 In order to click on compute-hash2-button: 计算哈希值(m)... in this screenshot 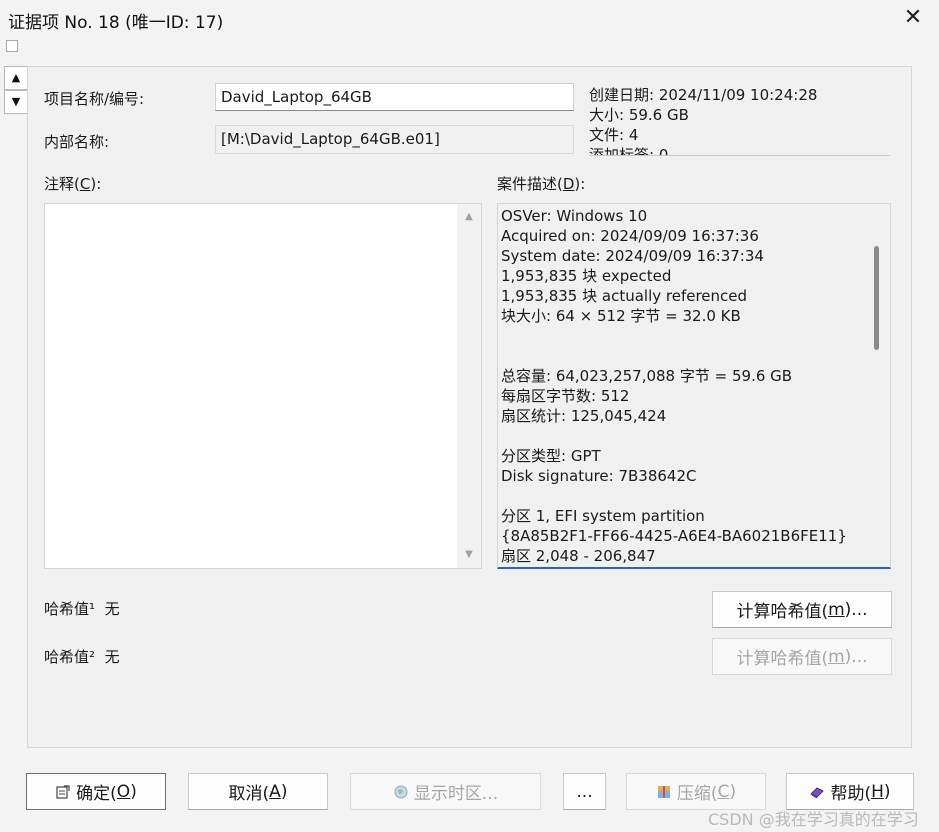, I will do `click(802, 656)`.